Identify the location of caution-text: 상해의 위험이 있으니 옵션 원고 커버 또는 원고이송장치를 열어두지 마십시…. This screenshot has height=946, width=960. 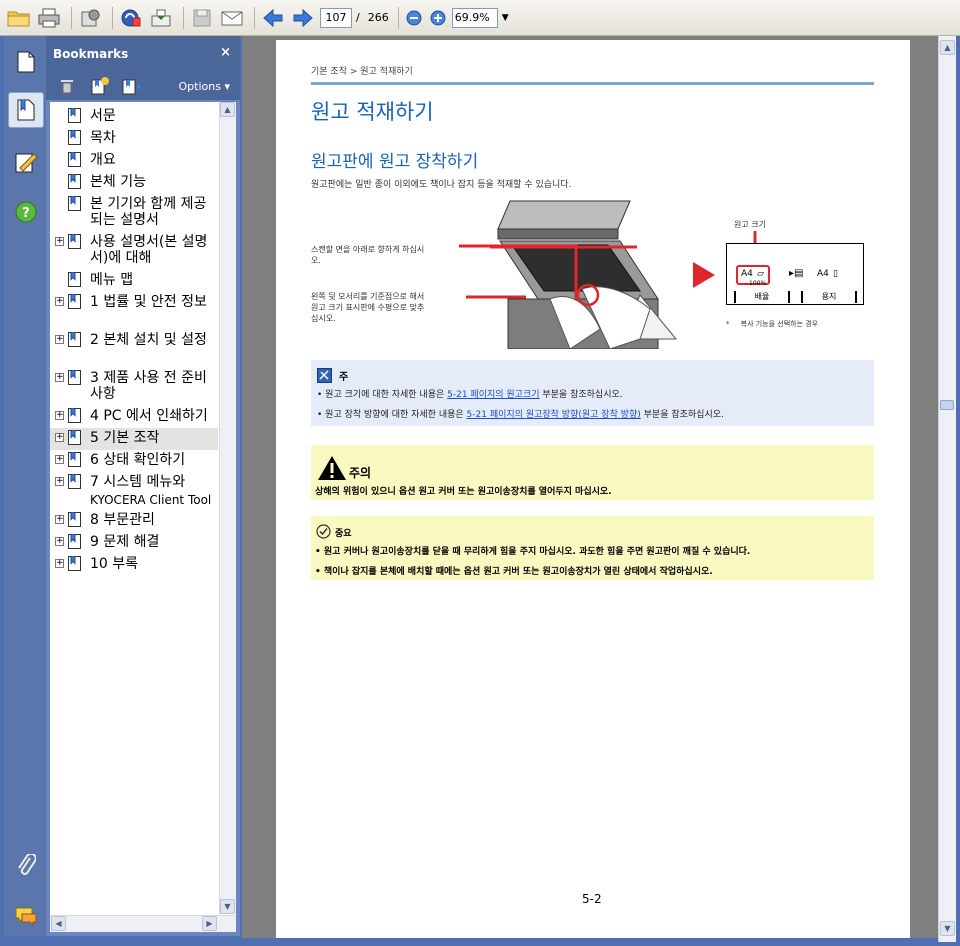
(463, 492).